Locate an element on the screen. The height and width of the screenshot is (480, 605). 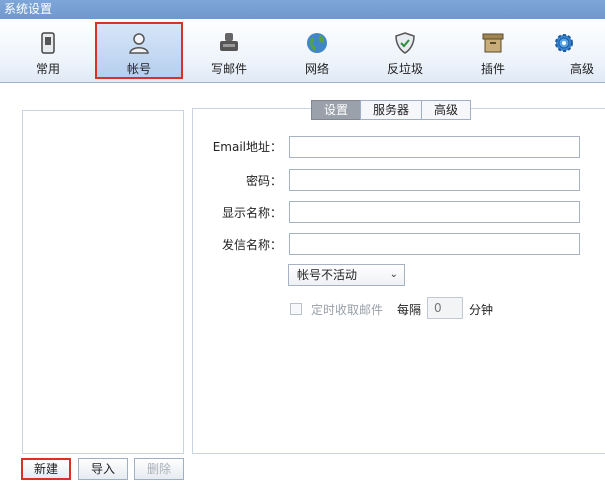
settings-toolbar: 常用 帐号 写邮件 网络 反垃圾 插件 高级 is located at coordinates (302, 51).